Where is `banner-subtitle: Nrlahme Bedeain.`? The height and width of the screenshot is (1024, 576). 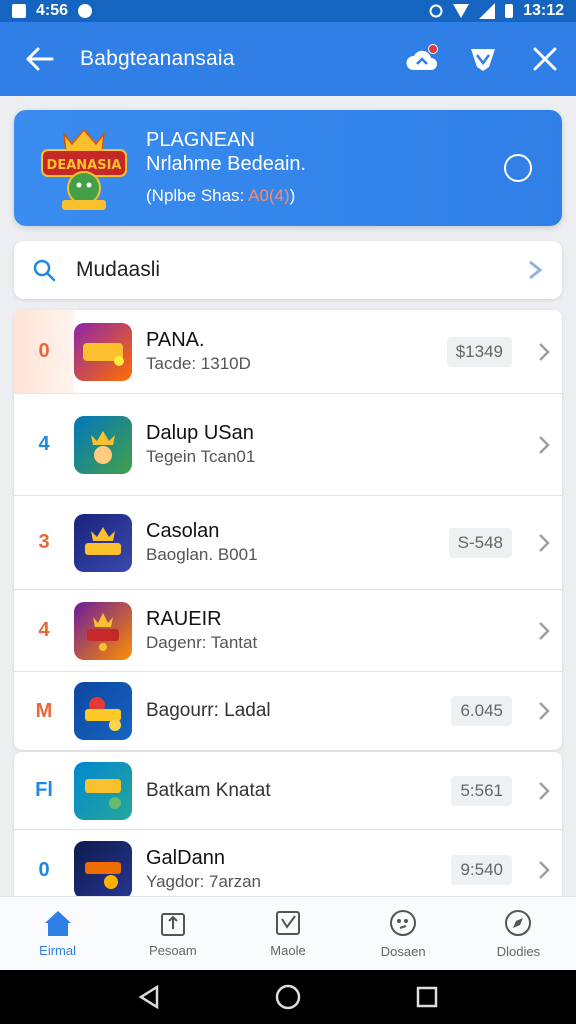
banner-subtitle: Nrlahme Bedeain. is located at coordinates (226, 164).